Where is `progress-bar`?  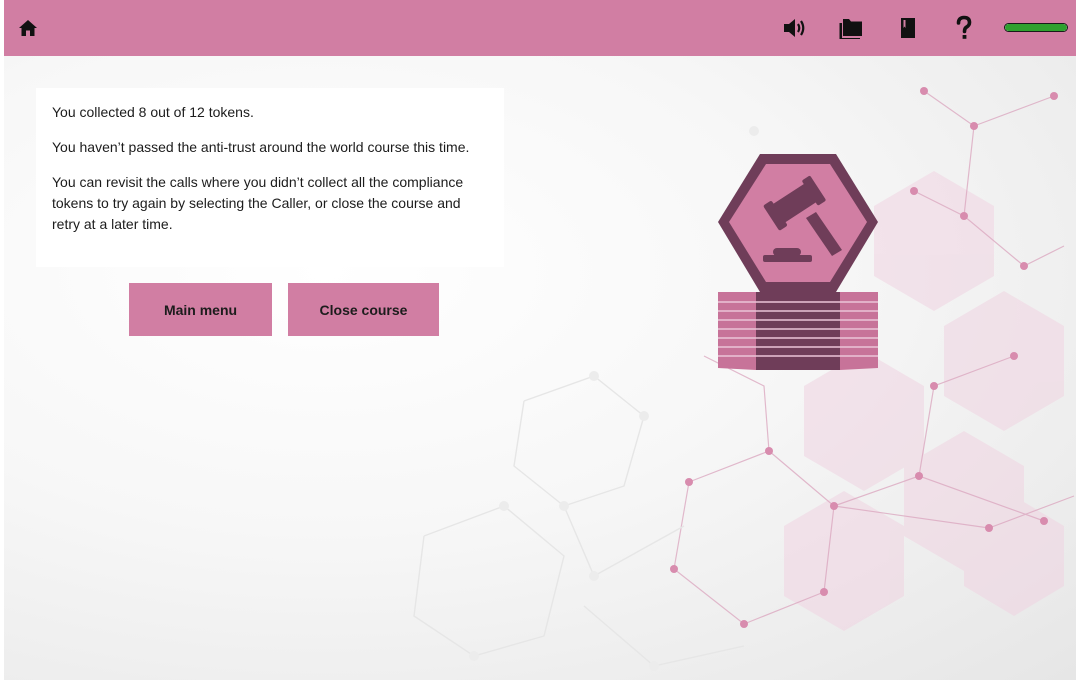
progress-bar is located at coordinates (1036, 27).